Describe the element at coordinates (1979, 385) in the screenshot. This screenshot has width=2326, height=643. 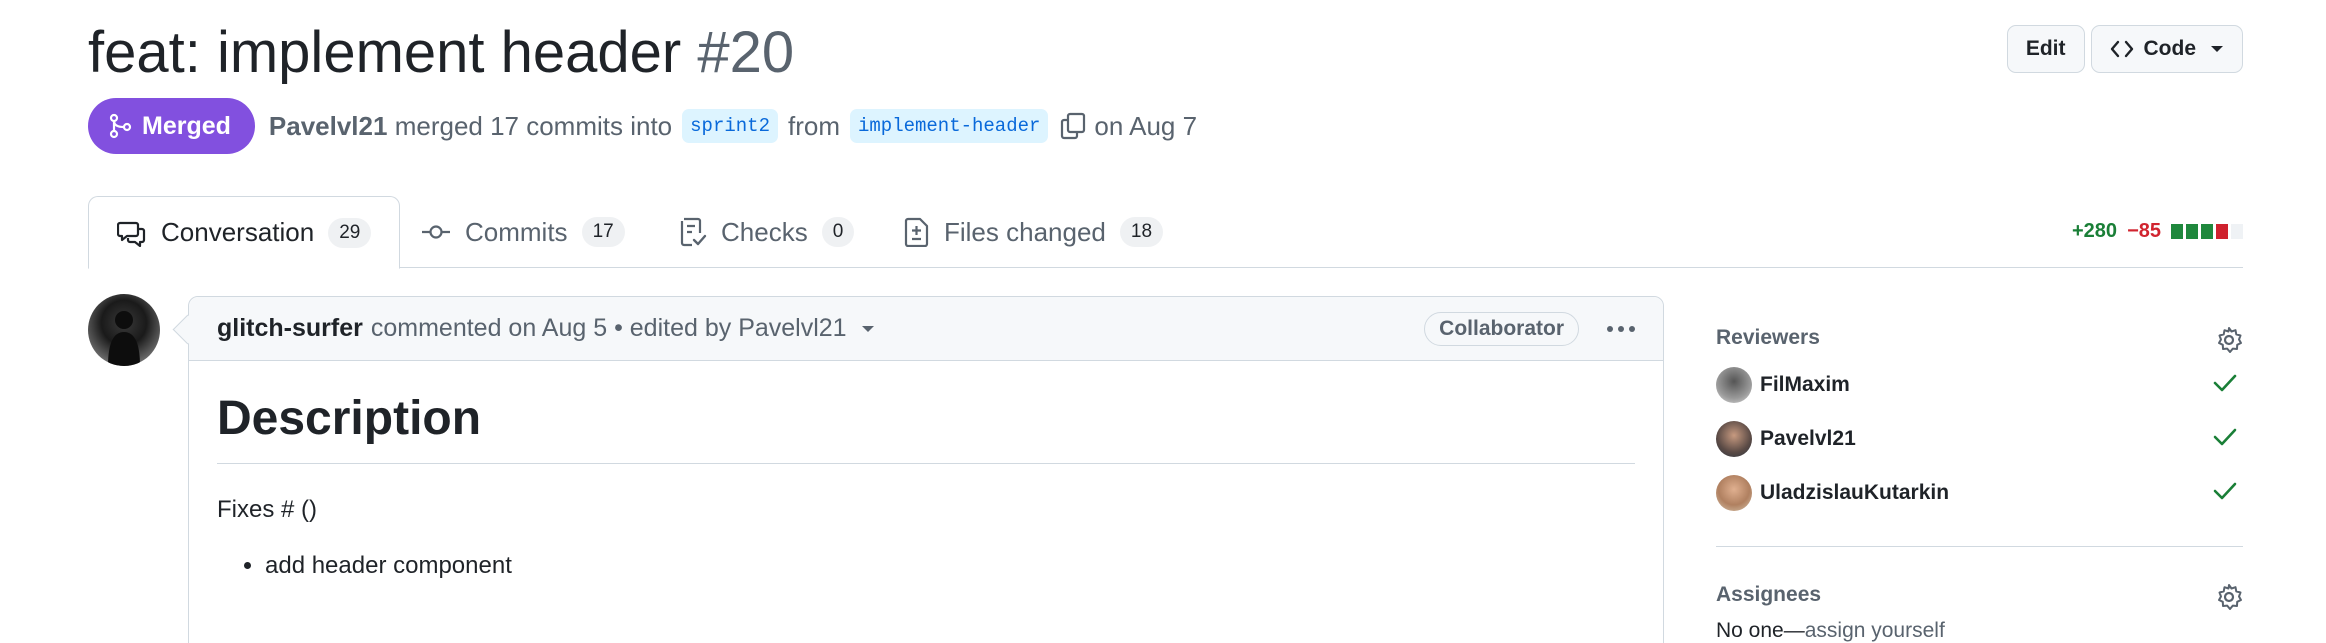
I see `reviewer-item: FilMaxim` at that location.